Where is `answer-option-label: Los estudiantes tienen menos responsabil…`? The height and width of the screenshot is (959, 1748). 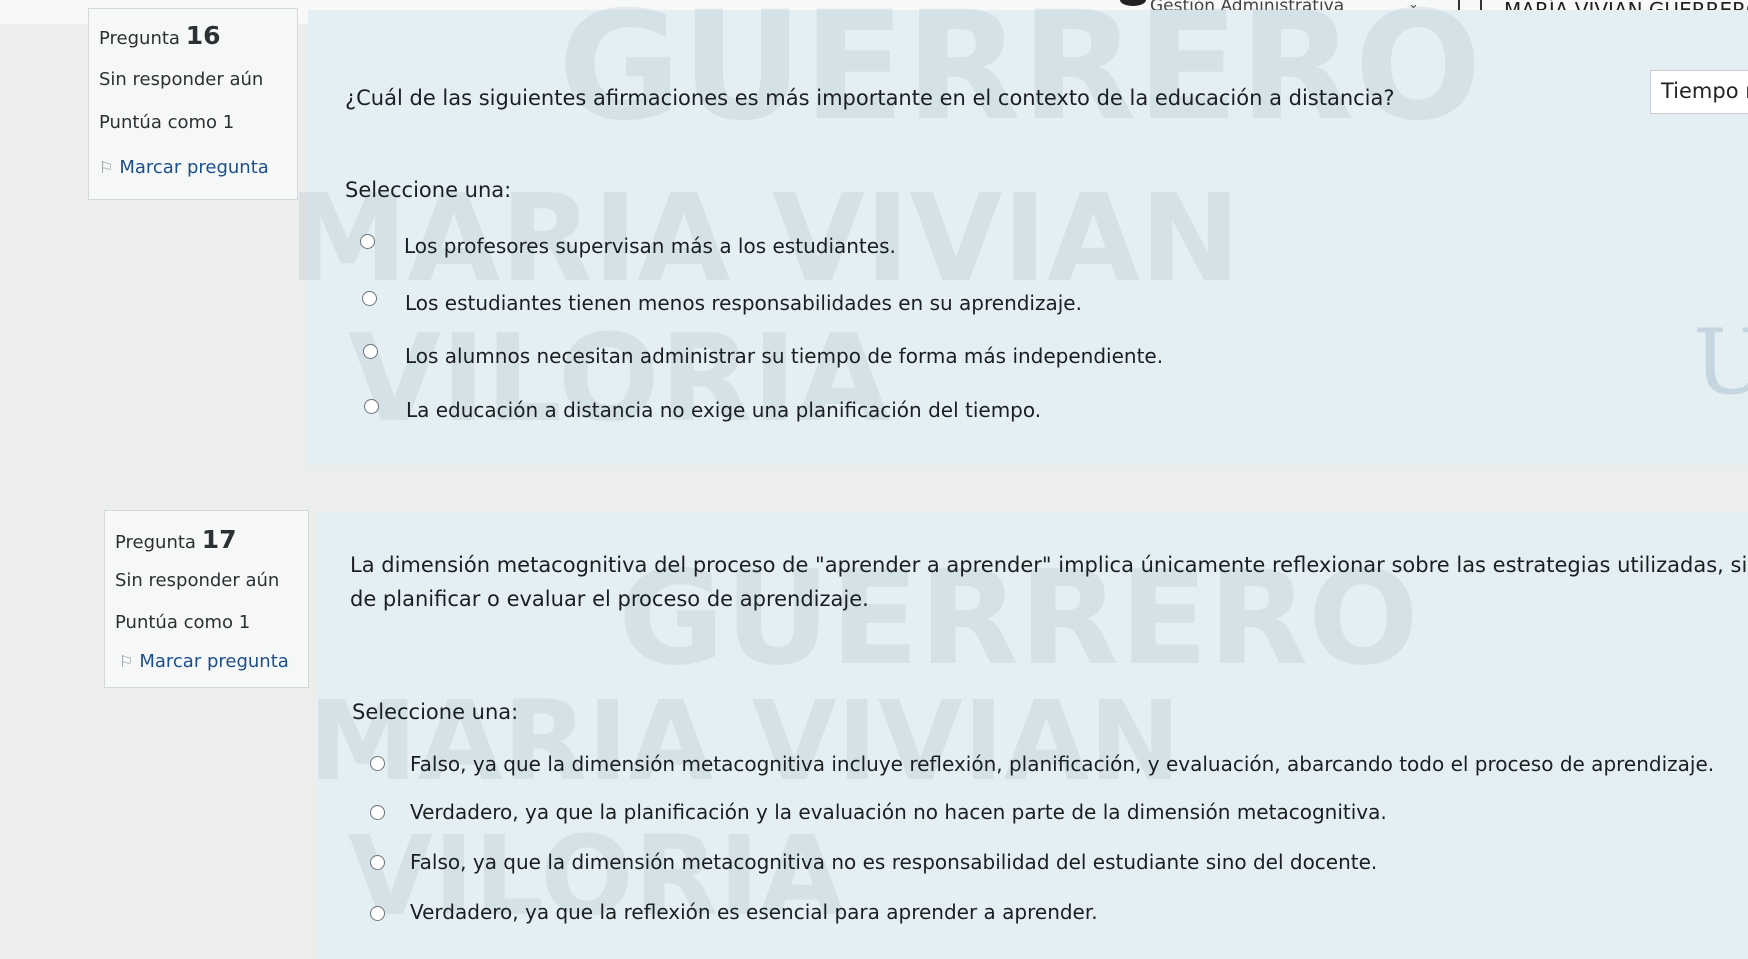
answer-option-label: Los estudiantes tienen menos responsabil… is located at coordinates (743, 303).